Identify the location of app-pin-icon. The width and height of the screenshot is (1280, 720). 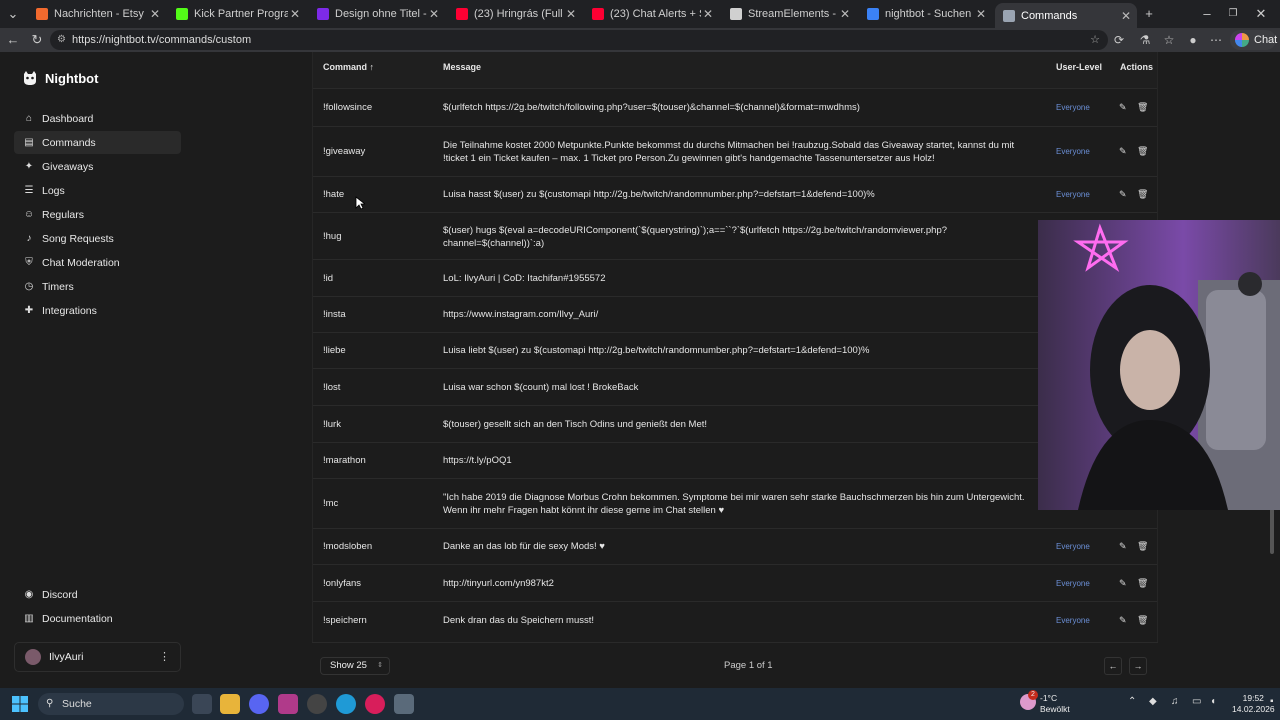
(375, 704).